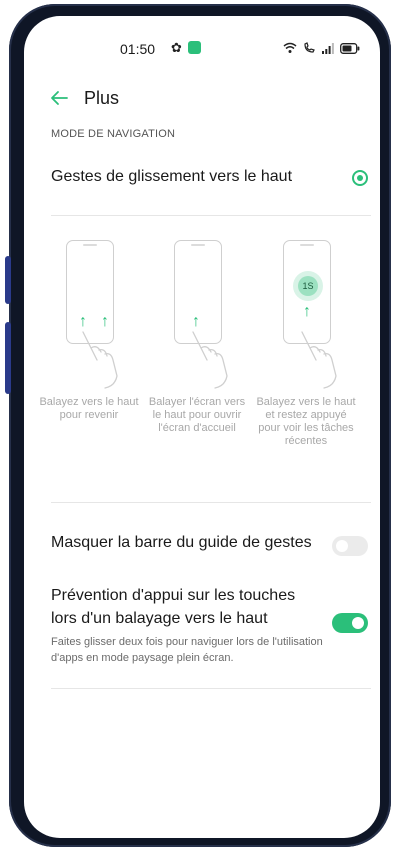  What do you see at coordinates (176, 47) in the screenshot?
I see `gear-icon: ✿` at bounding box center [176, 47].